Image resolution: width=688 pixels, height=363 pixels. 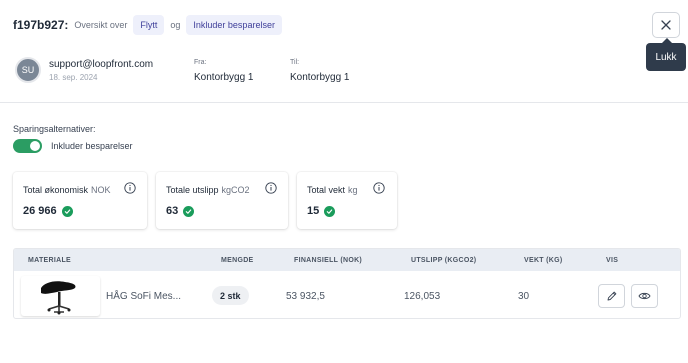 What do you see at coordinates (172, 211) in the screenshot?
I see `card-value-text: 63` at bounding box center [172, 211].